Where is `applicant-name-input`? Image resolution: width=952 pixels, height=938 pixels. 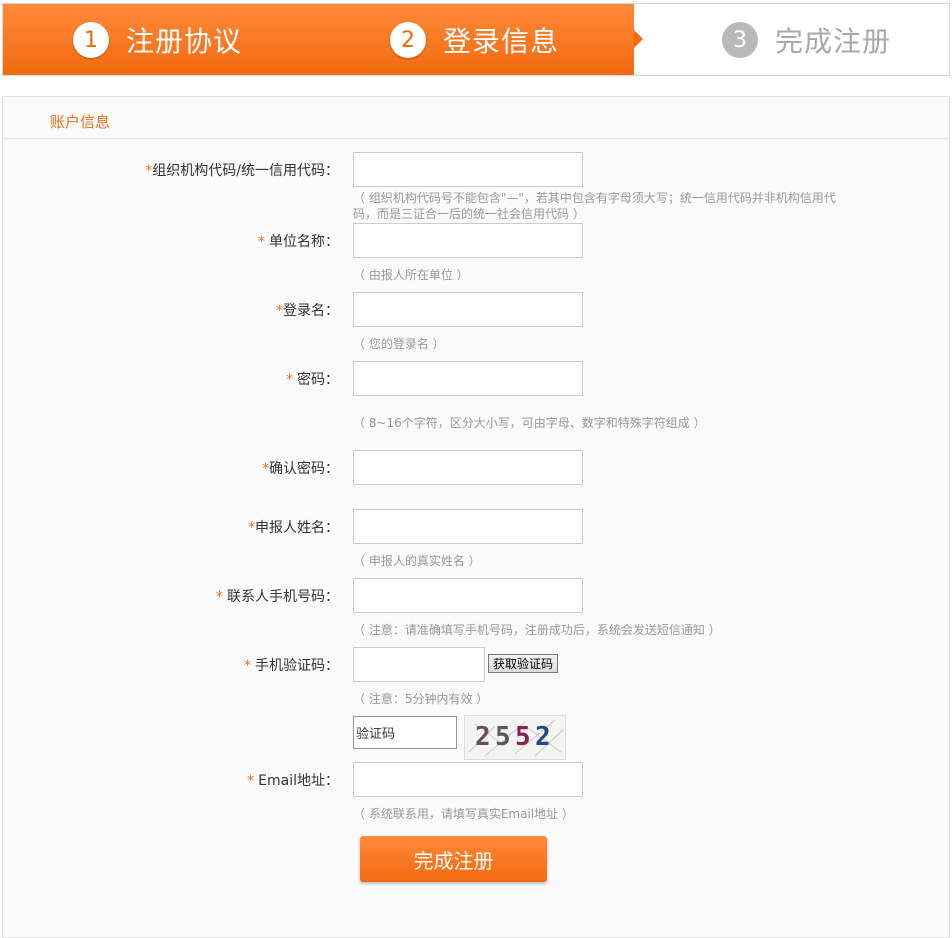 applicant-name-input is located at coordinates (468, 526).